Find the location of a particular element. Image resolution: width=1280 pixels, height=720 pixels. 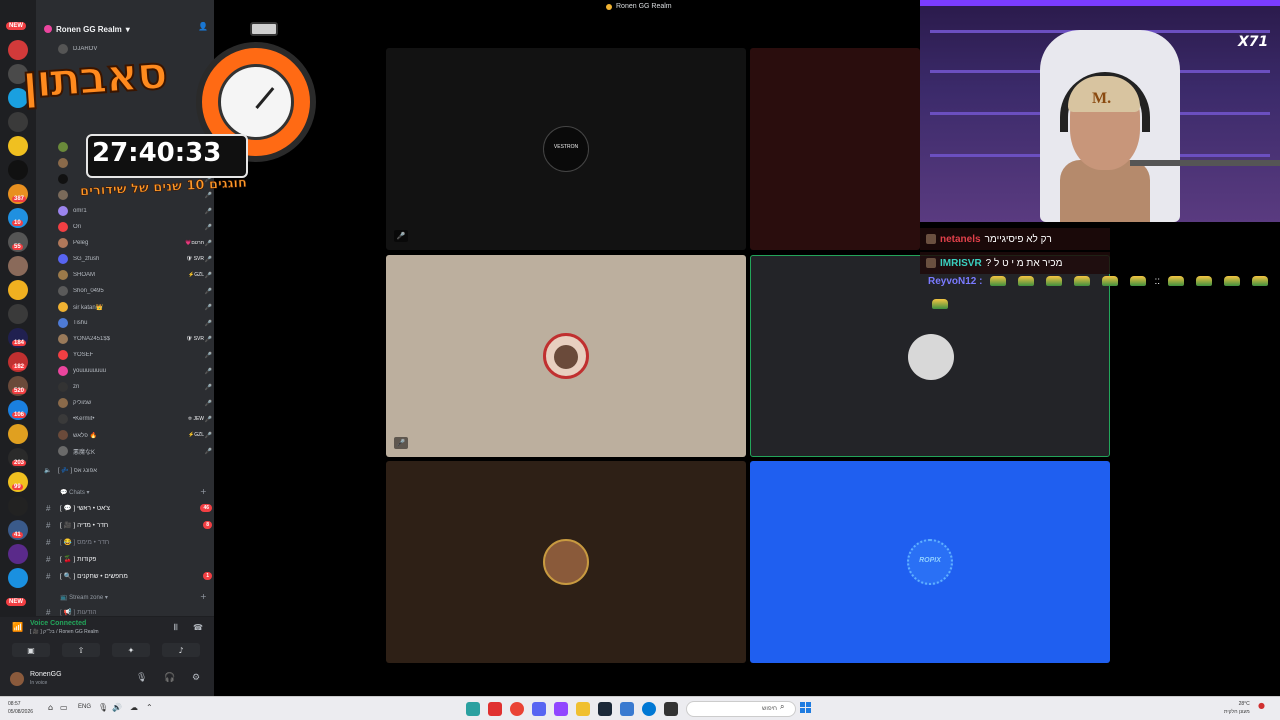

voice-user: sir katan👑 🎤 is located at coordinates (135, 307).